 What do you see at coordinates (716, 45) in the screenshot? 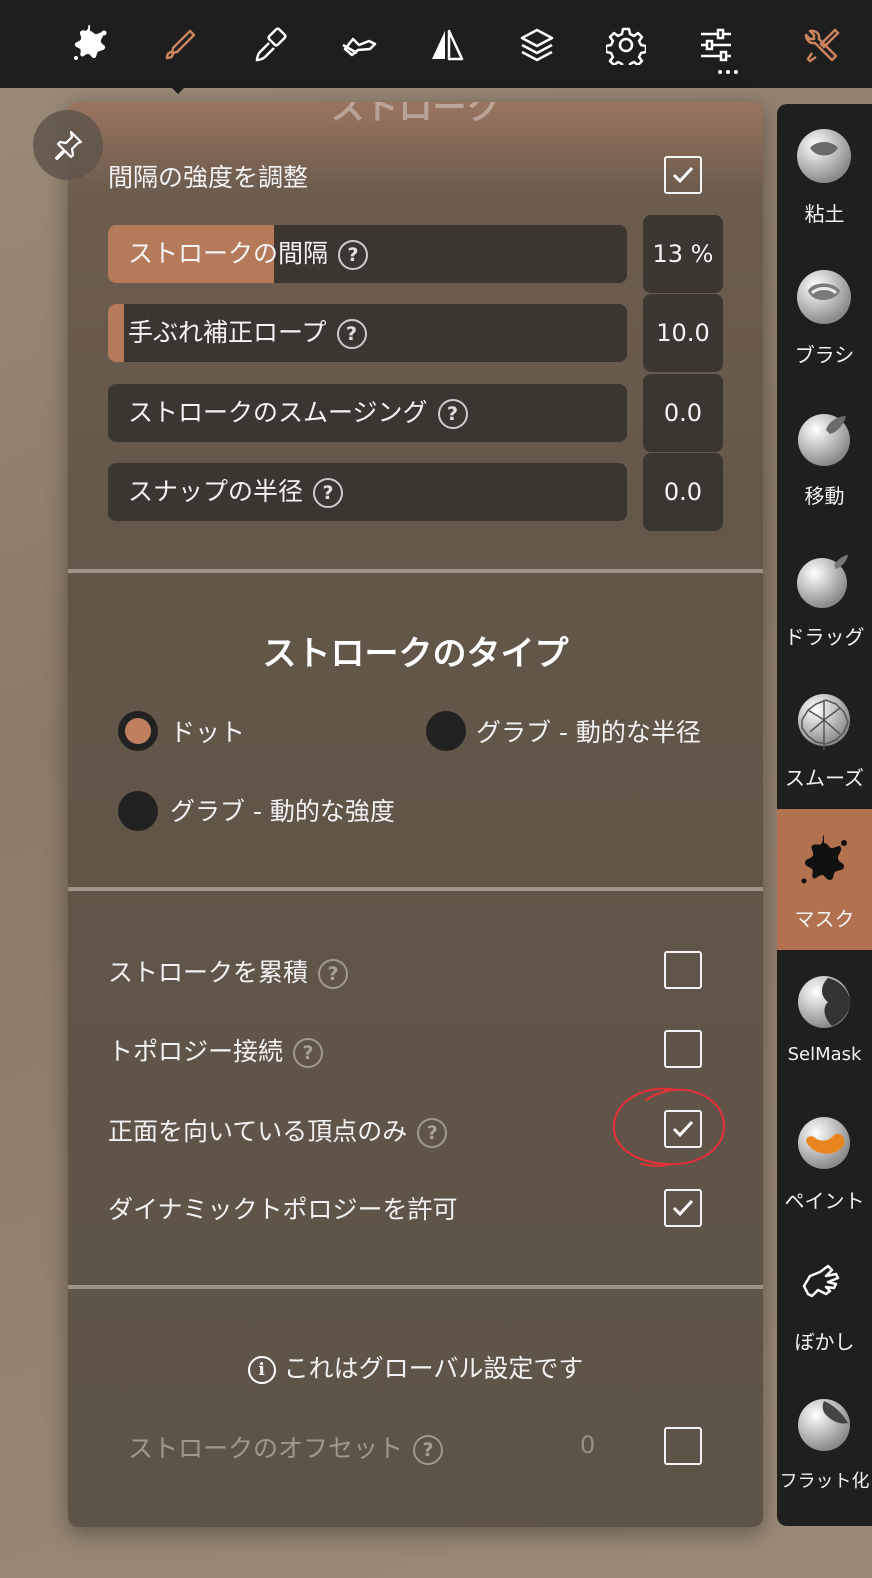
I see `sliders-icon` at bounding box center [716, 45].